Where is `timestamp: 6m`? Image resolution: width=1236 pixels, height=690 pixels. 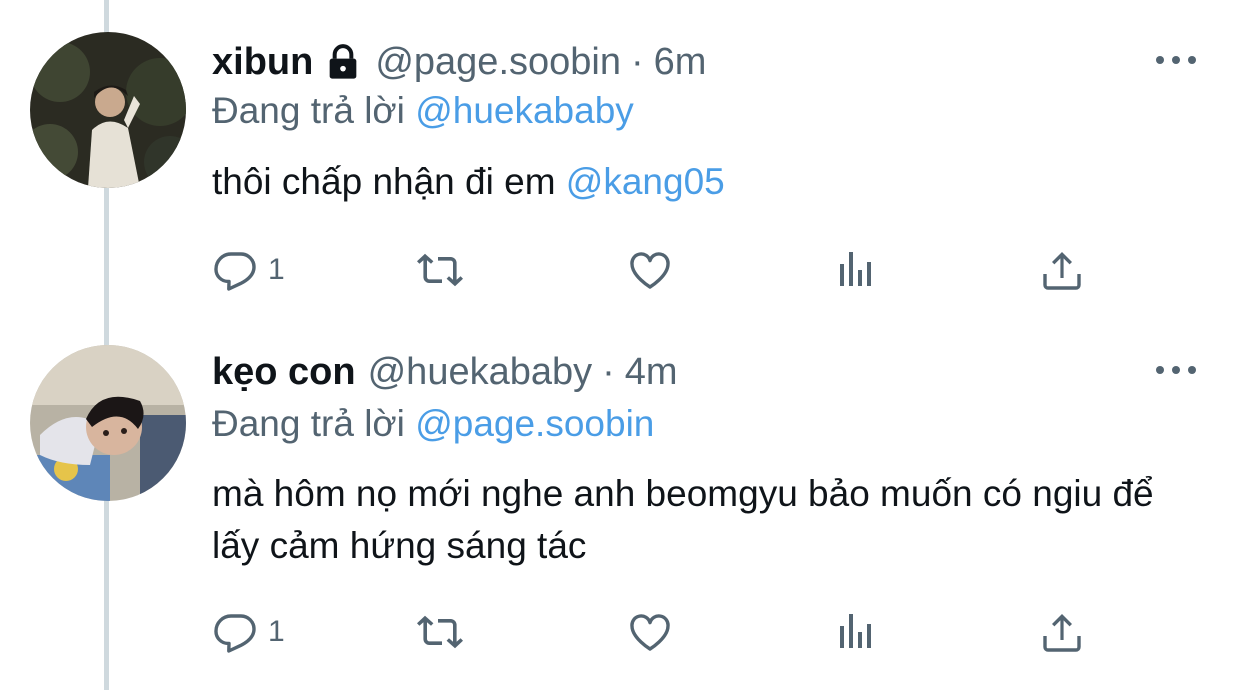
timestamp: 6m is located at coordinates (680, 62).